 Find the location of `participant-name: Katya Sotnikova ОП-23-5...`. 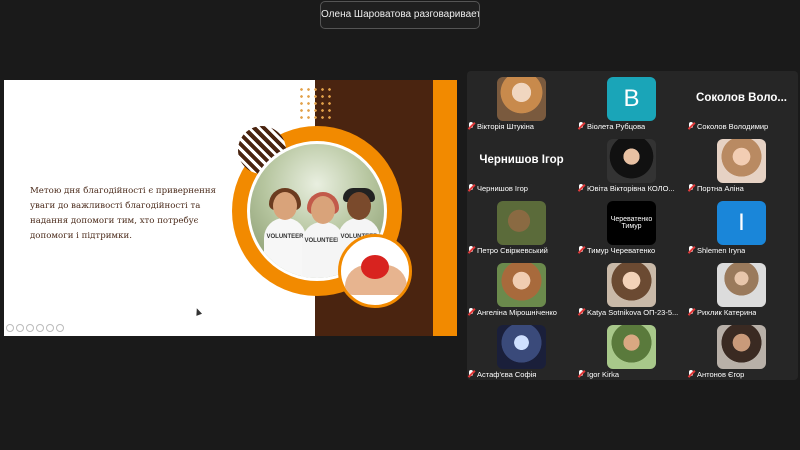

participant-name: Katya Sotnikova ОП-23-5... is located at coordinates (633, 312).